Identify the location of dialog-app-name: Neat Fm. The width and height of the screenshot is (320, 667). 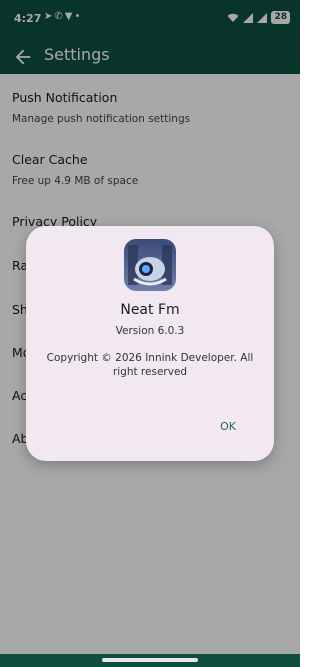
(150, 310).